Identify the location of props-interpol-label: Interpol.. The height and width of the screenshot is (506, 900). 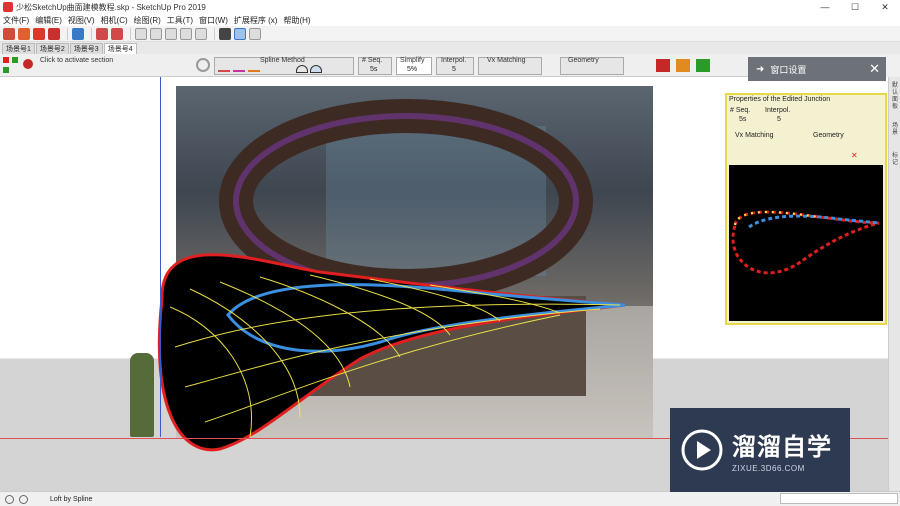
(778, 110).